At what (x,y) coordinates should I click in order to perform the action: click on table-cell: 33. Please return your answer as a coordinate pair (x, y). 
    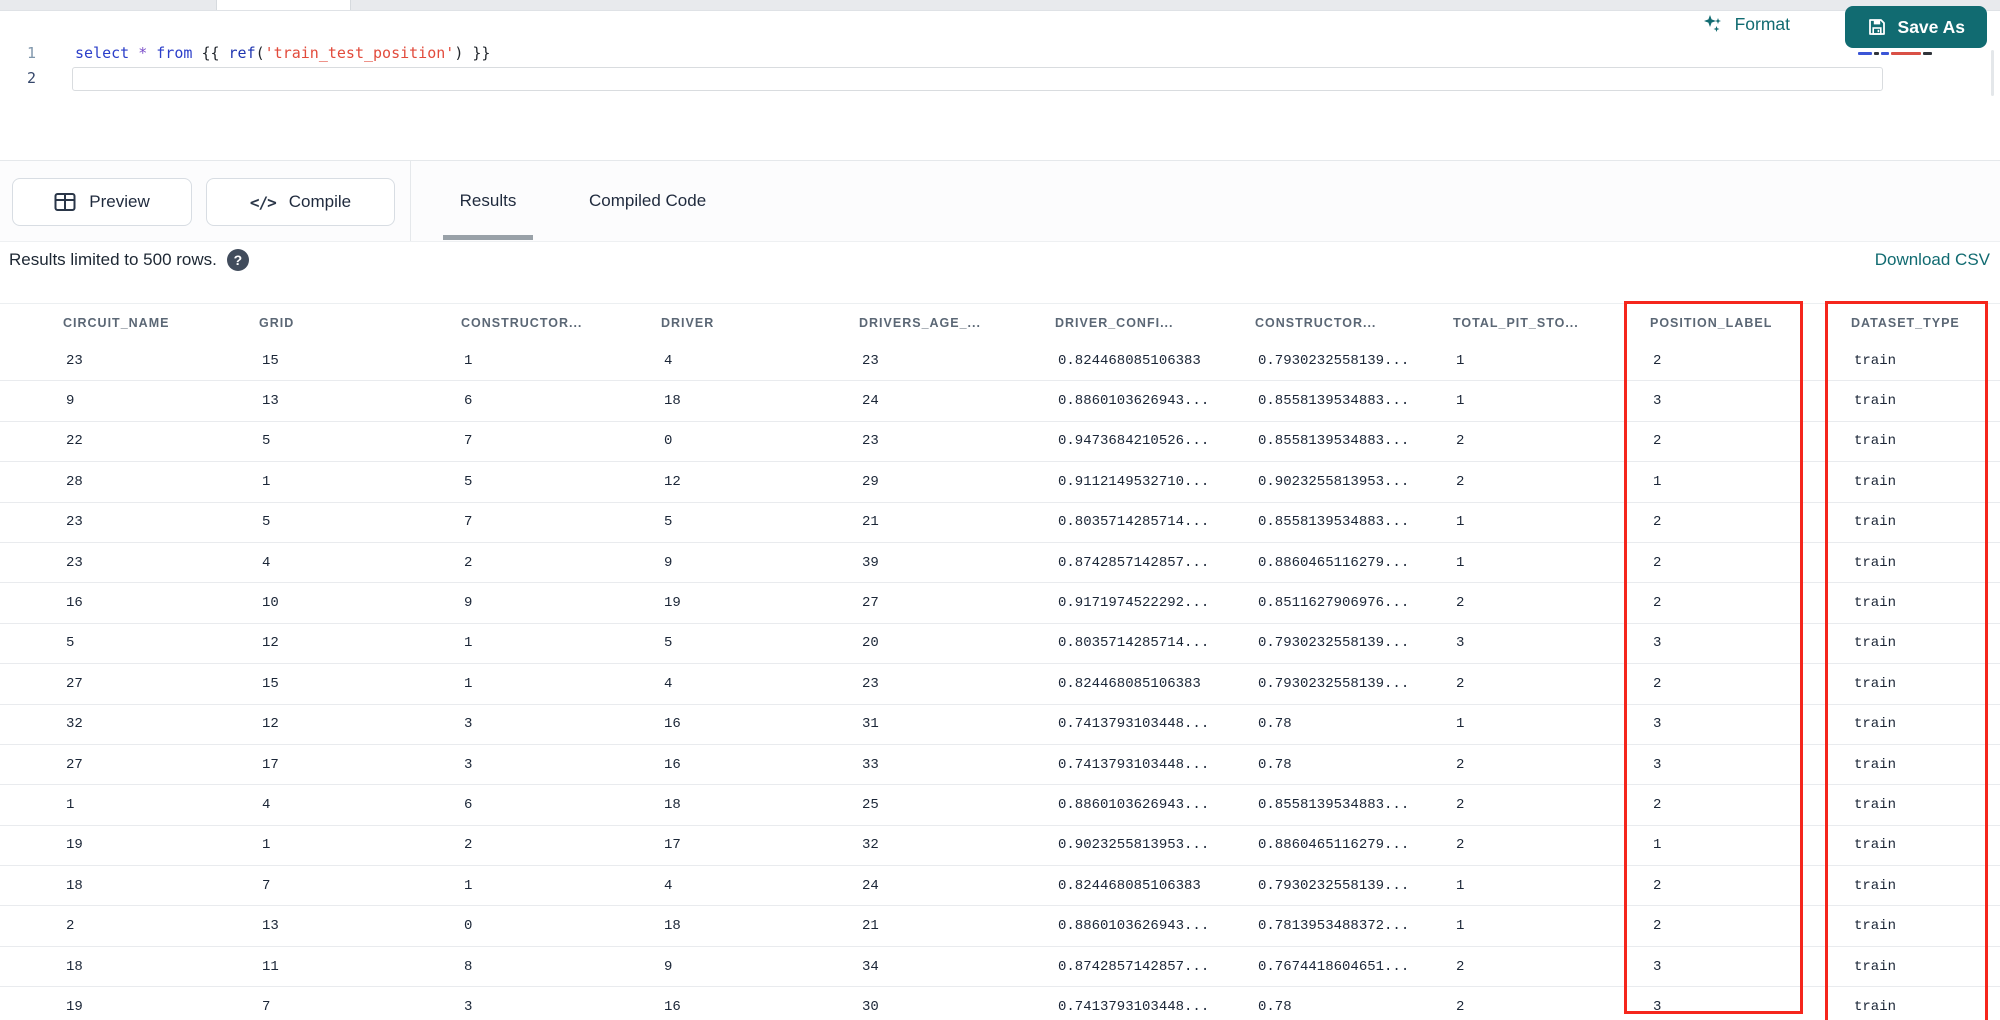
    Looking at the image, I should click on (870, 764).